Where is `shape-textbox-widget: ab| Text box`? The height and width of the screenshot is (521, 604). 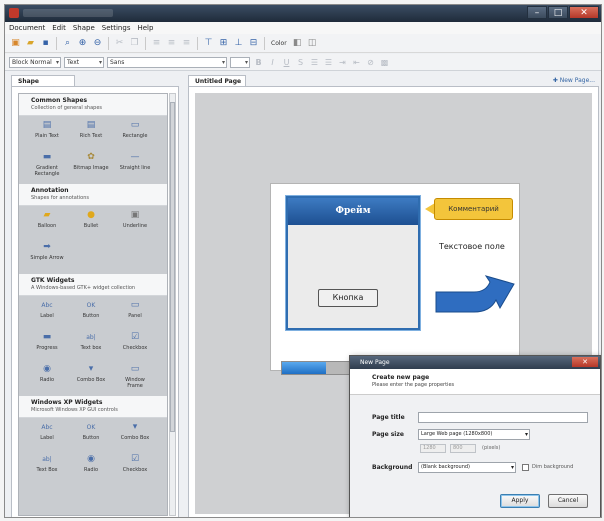 shape-textbox-widget: ab| Text box is located at coordinates (91, 346).